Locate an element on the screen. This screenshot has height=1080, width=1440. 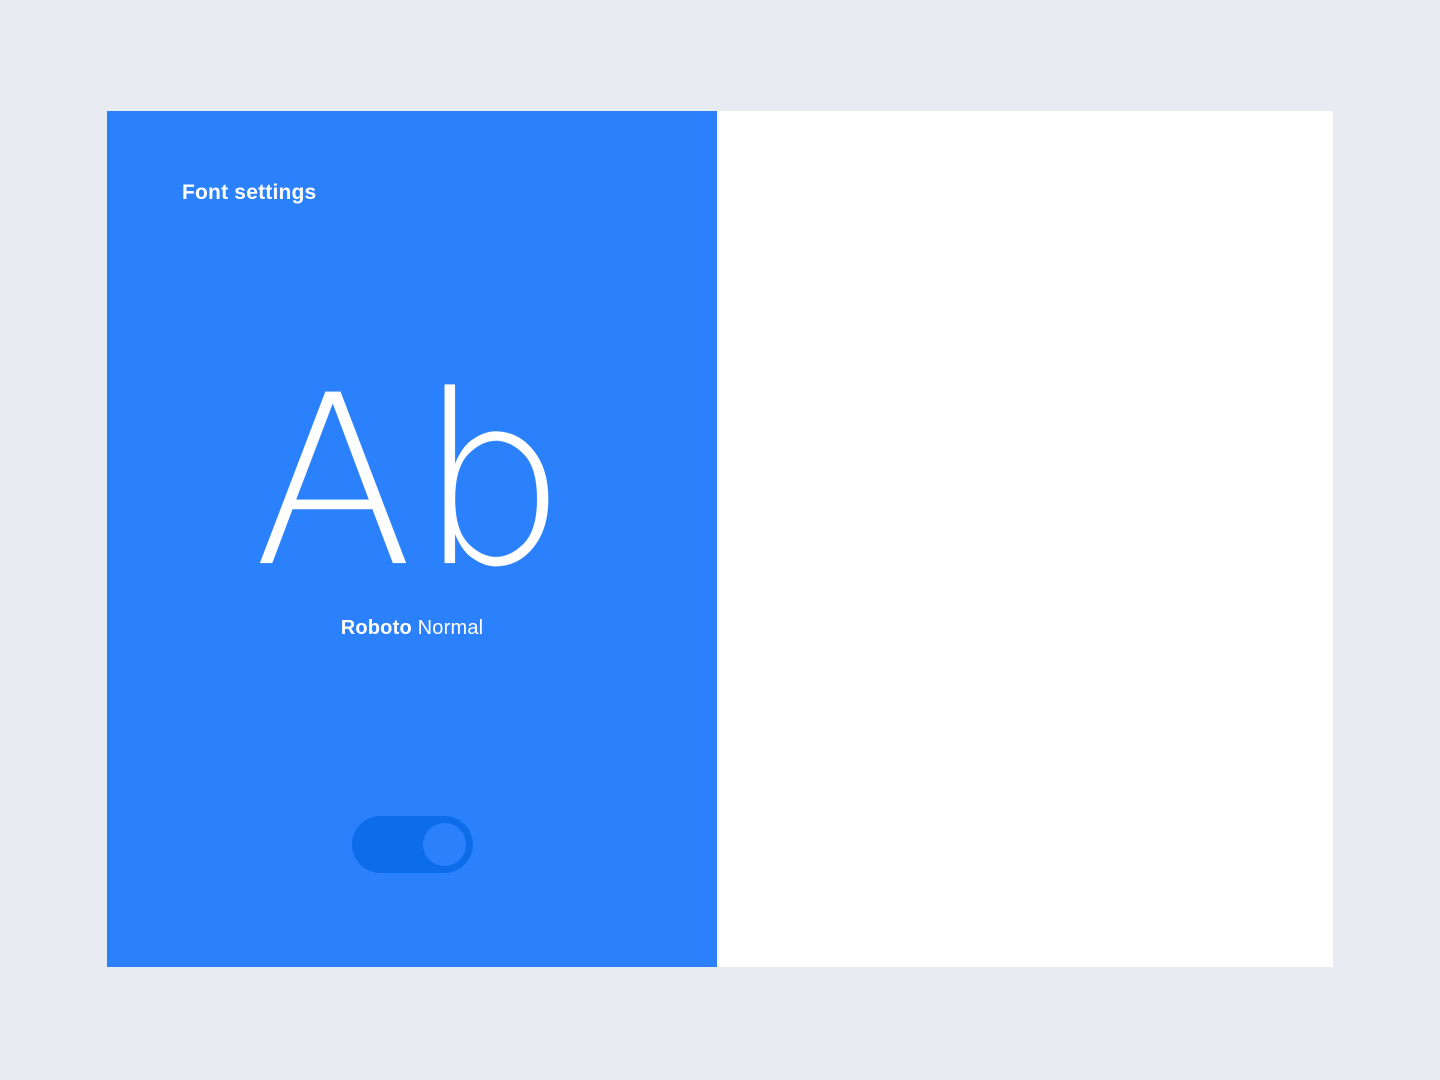
toggle-container is located at coordinates (412, 844).